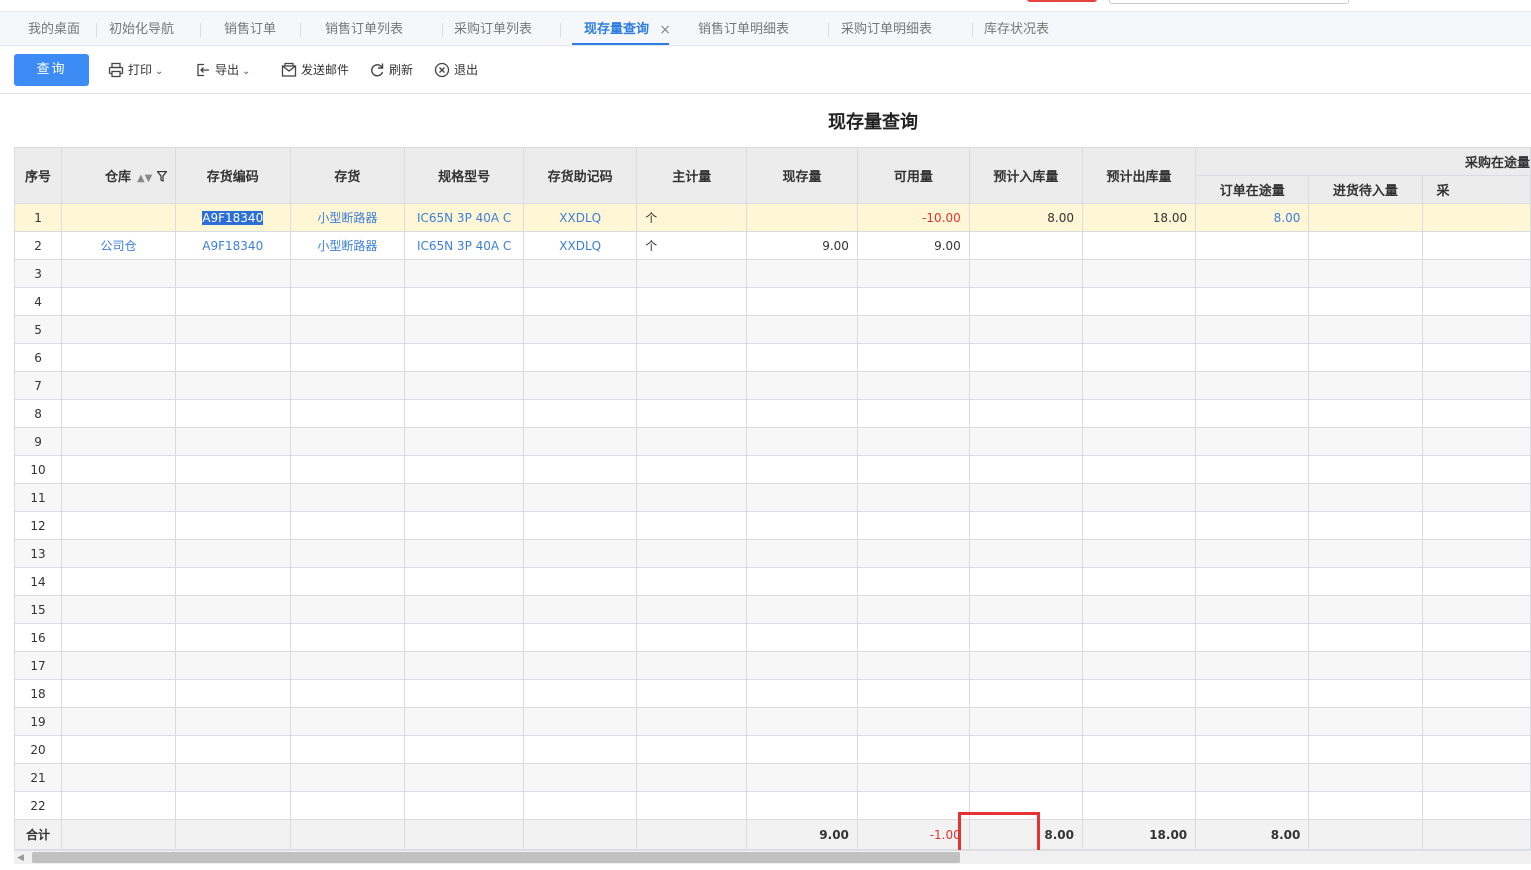 This screenshot has width=1531, height=870. What do you see at coordinates (364, 29) in the screenshot?
I see `tab-sales-order-list: 销售订单列表` at bounding box center [364, 29].